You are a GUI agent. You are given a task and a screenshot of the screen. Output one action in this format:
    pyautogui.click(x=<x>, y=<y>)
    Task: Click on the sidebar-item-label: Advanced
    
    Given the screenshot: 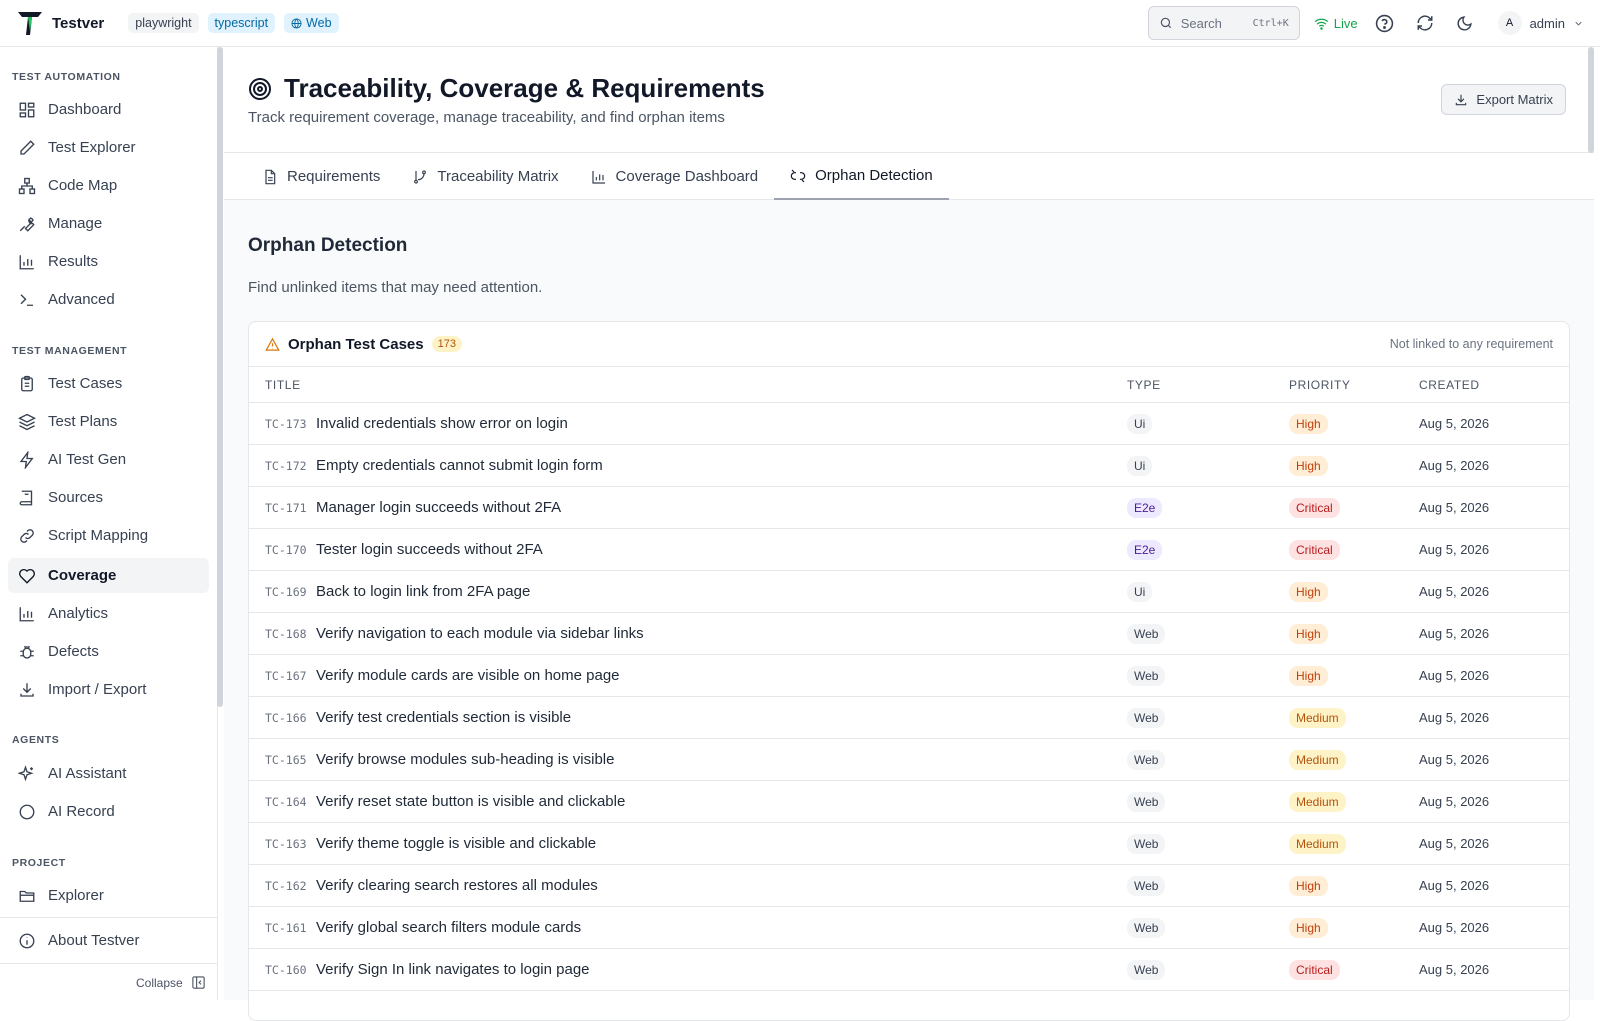 What is the action you would take?
    pyautogui.click(x=81, y=299)
    